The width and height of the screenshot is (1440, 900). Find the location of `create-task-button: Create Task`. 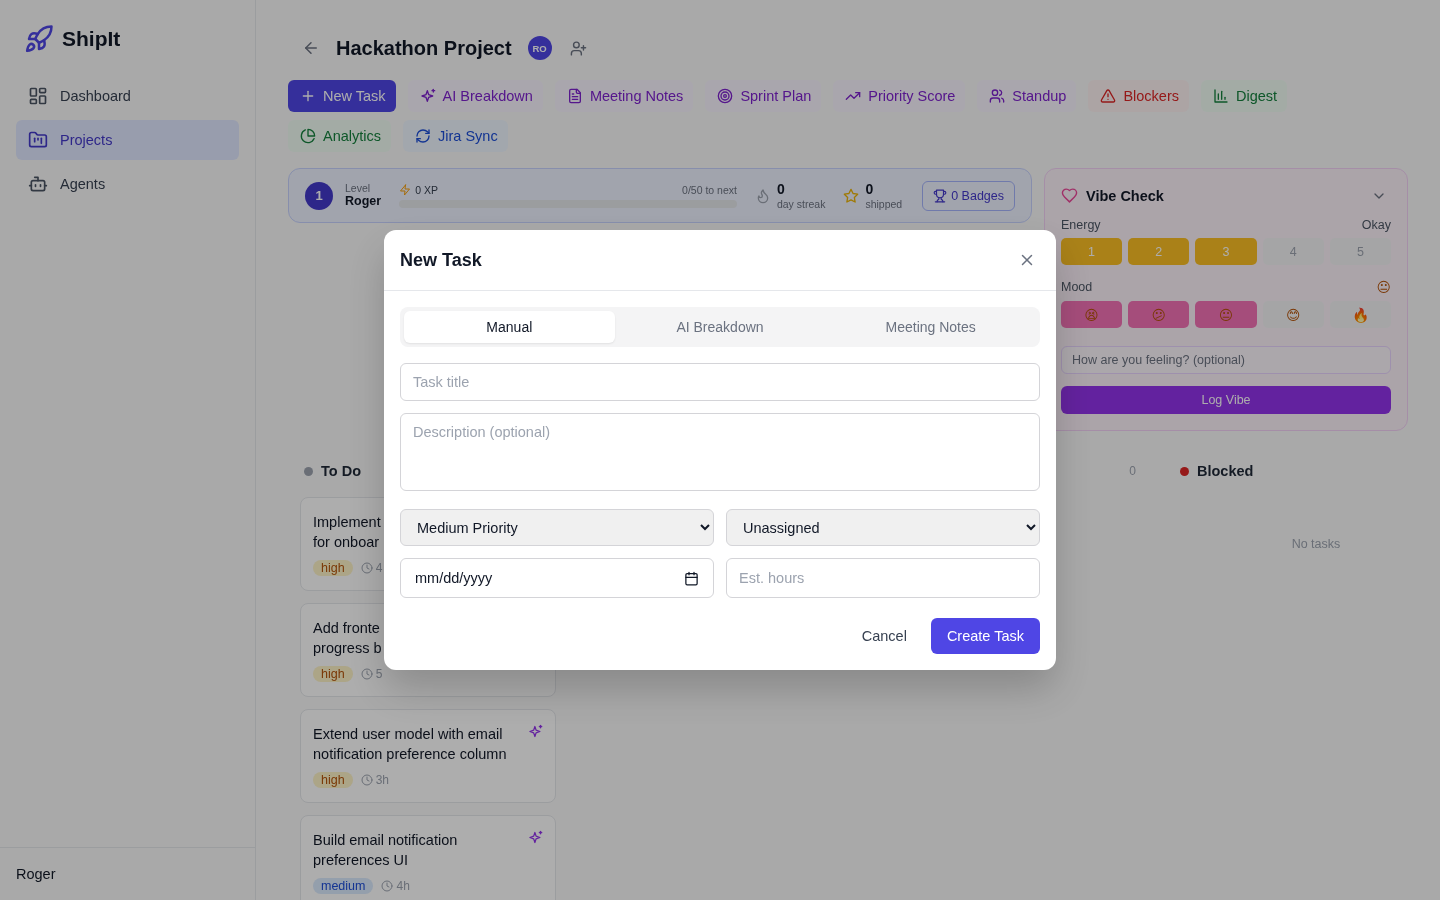

create-task-button: Create Task is located at coordinates (985, 636).